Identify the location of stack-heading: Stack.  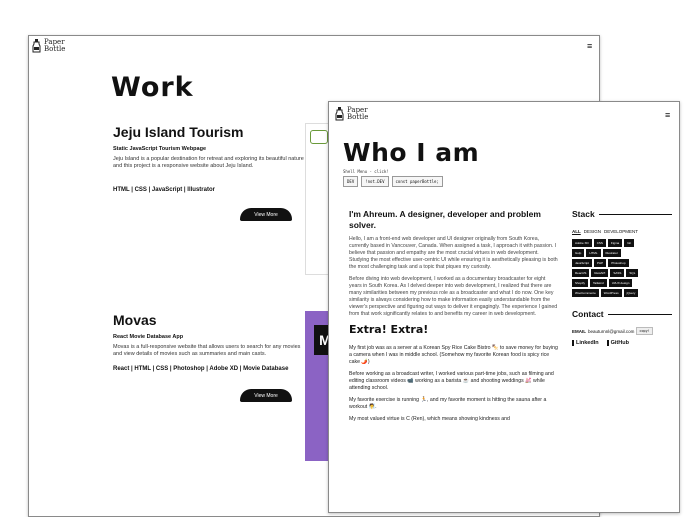
(622, 214).